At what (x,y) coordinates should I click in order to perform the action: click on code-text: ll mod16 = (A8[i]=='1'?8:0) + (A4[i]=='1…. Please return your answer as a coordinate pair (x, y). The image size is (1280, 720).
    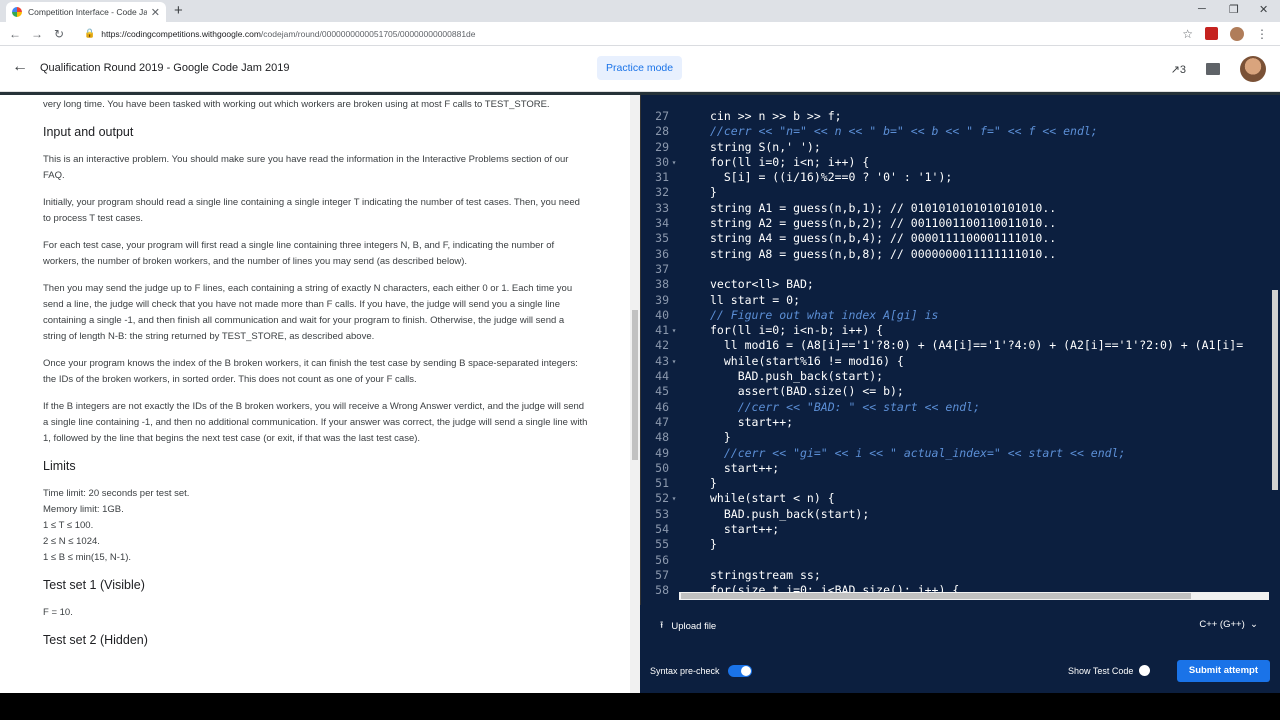
    Looking at the image, I should click on (977, 345).